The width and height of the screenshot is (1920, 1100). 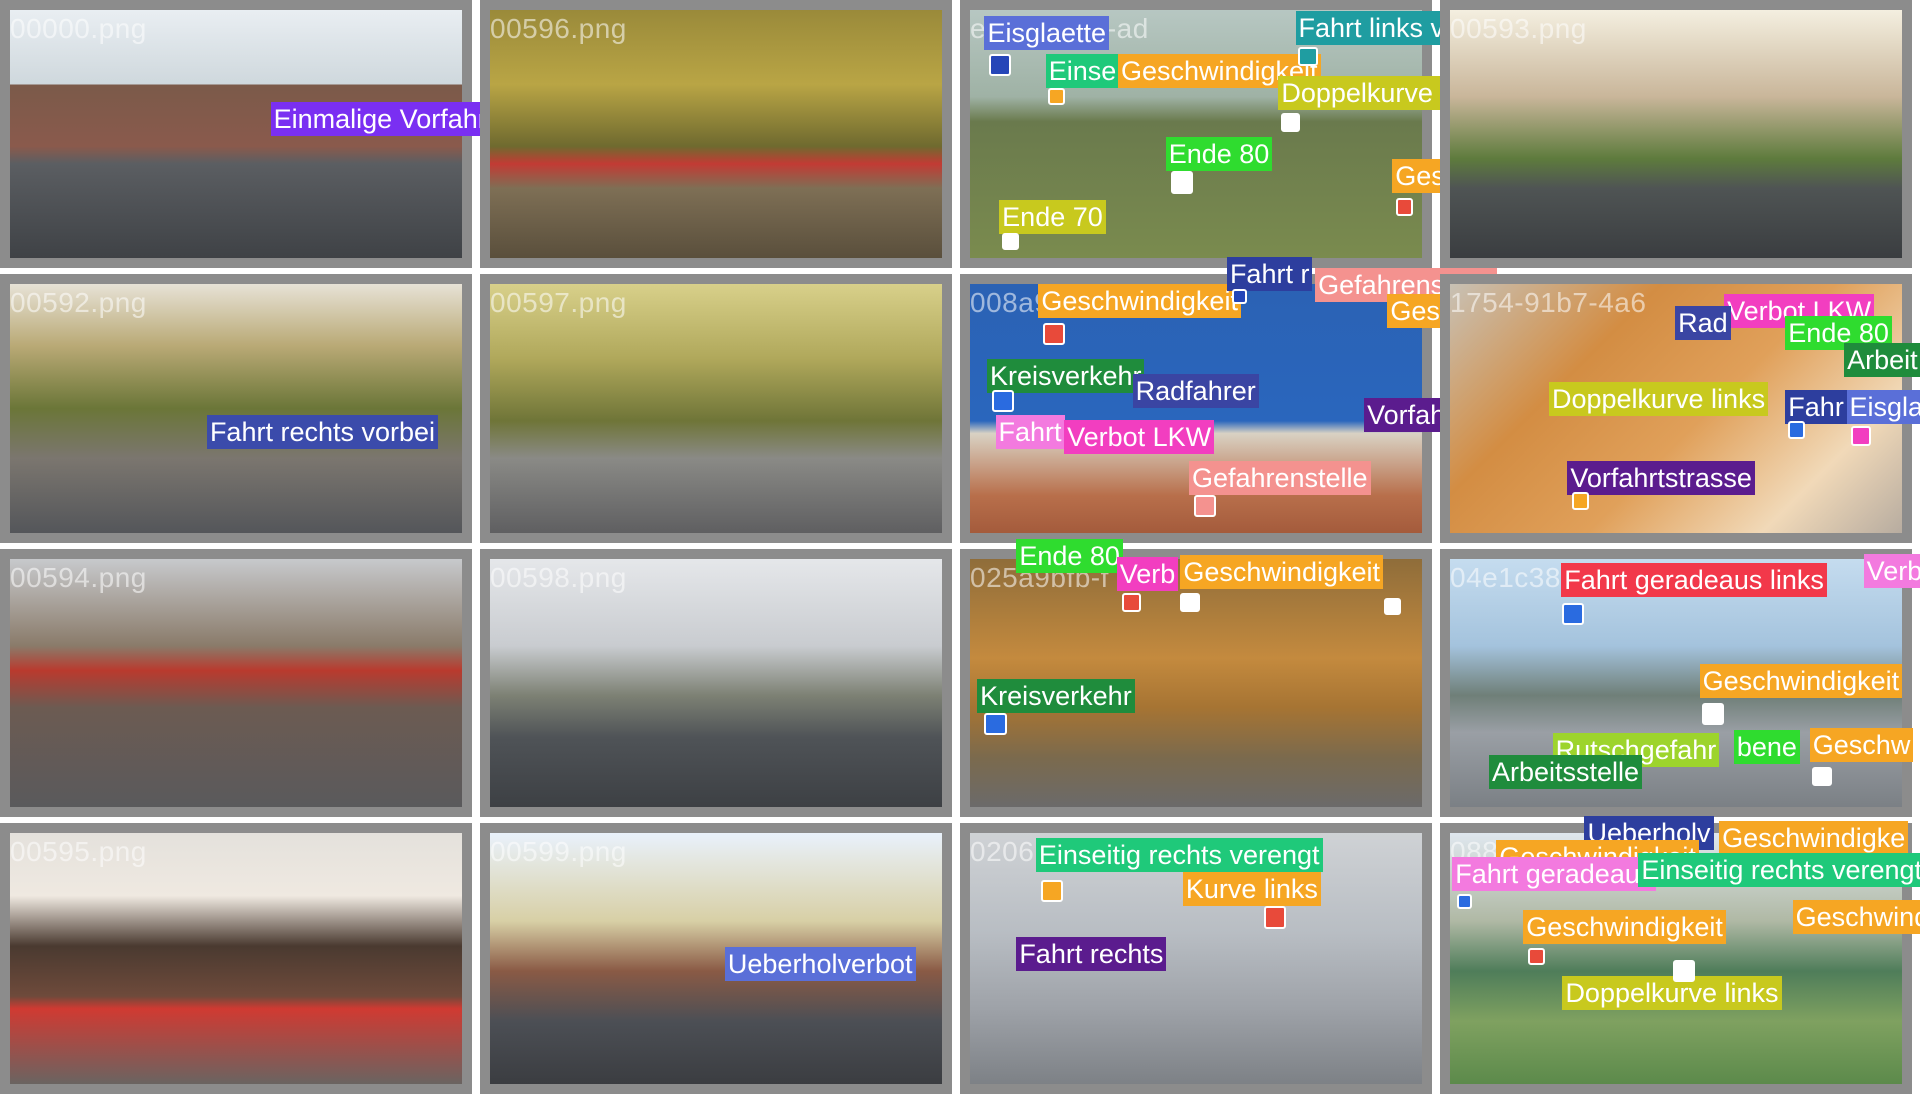 I want to click on detection-label: Geschw, so click(x=1861, y=744).